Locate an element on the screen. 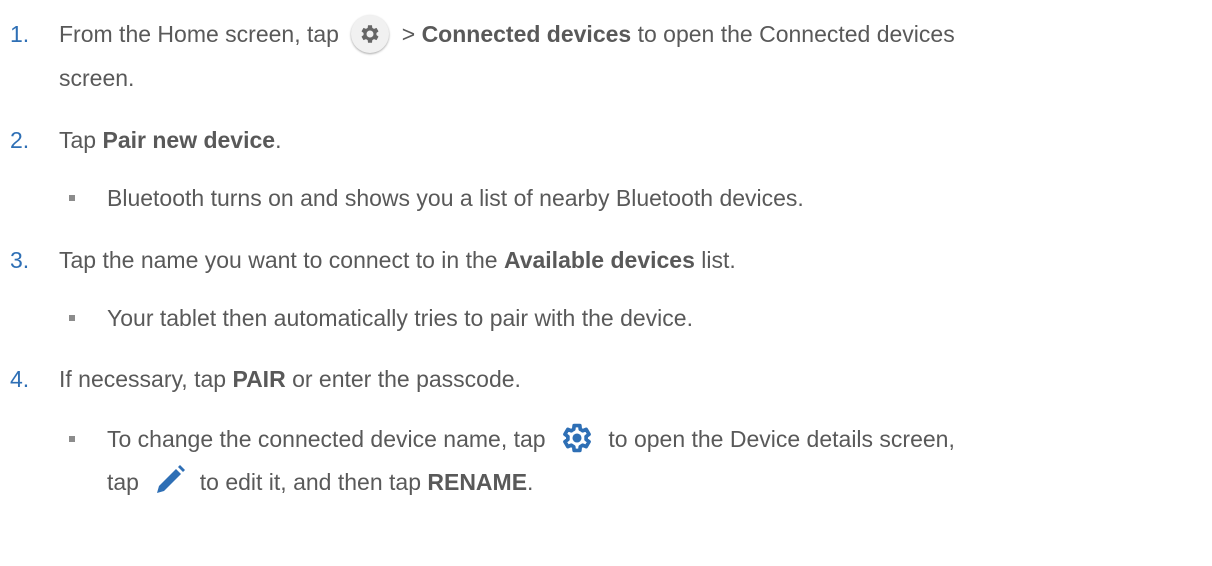  step-number: 1. is located at coordinates (20, 34).